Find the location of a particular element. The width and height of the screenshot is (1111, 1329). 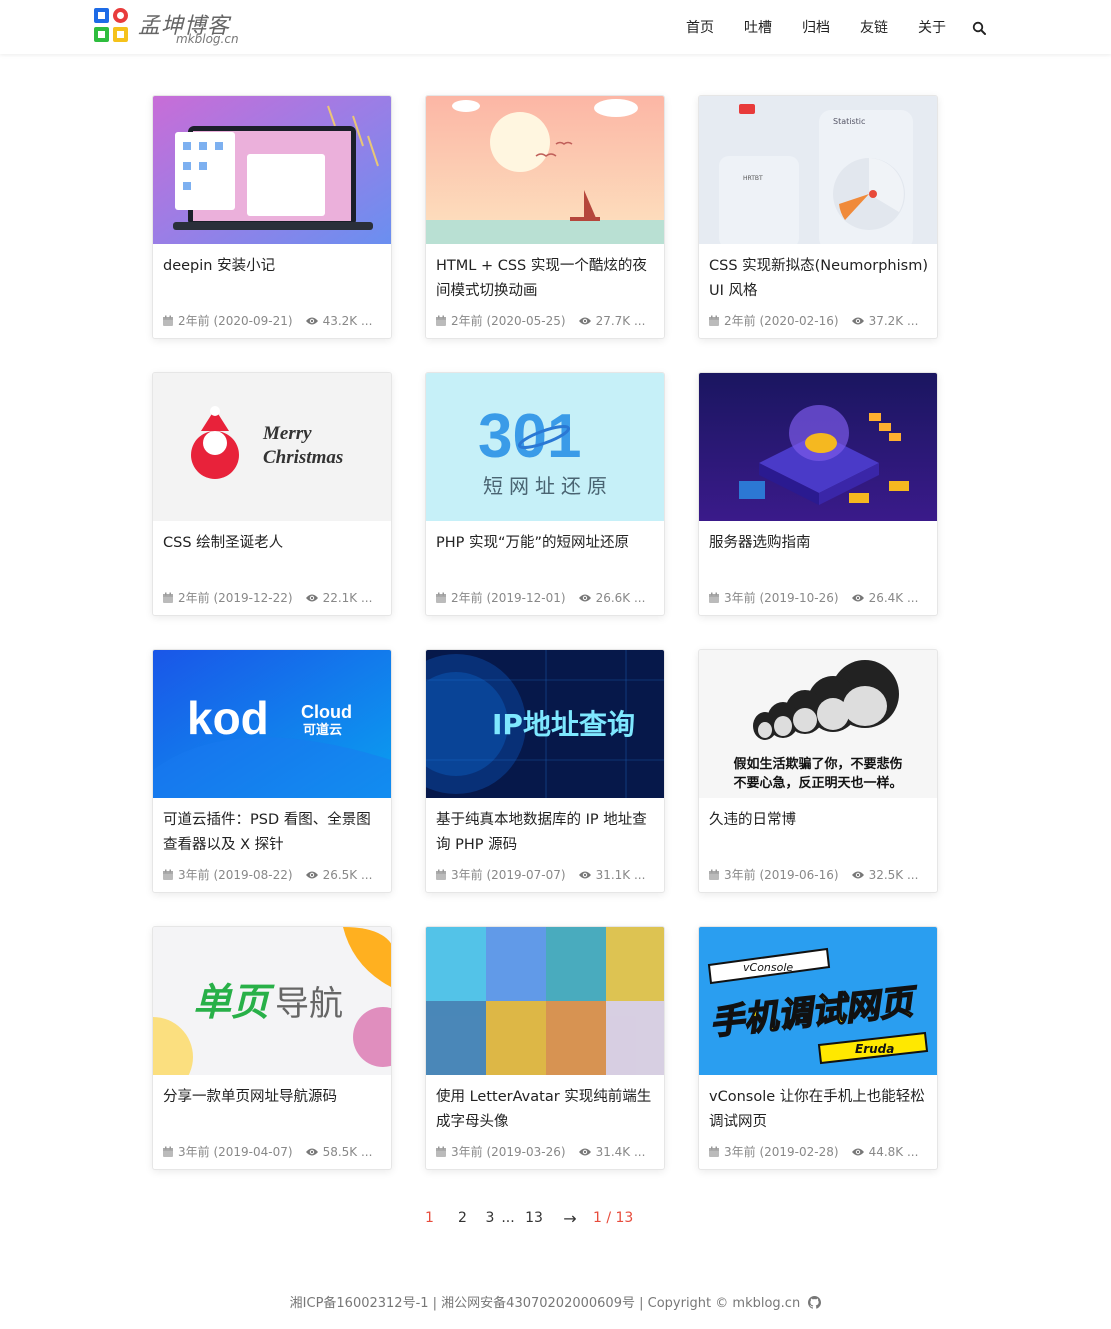

post-title: CSS 实现新拟态(Neumorphism) UI 风格 is located at coordinates (819, 279).